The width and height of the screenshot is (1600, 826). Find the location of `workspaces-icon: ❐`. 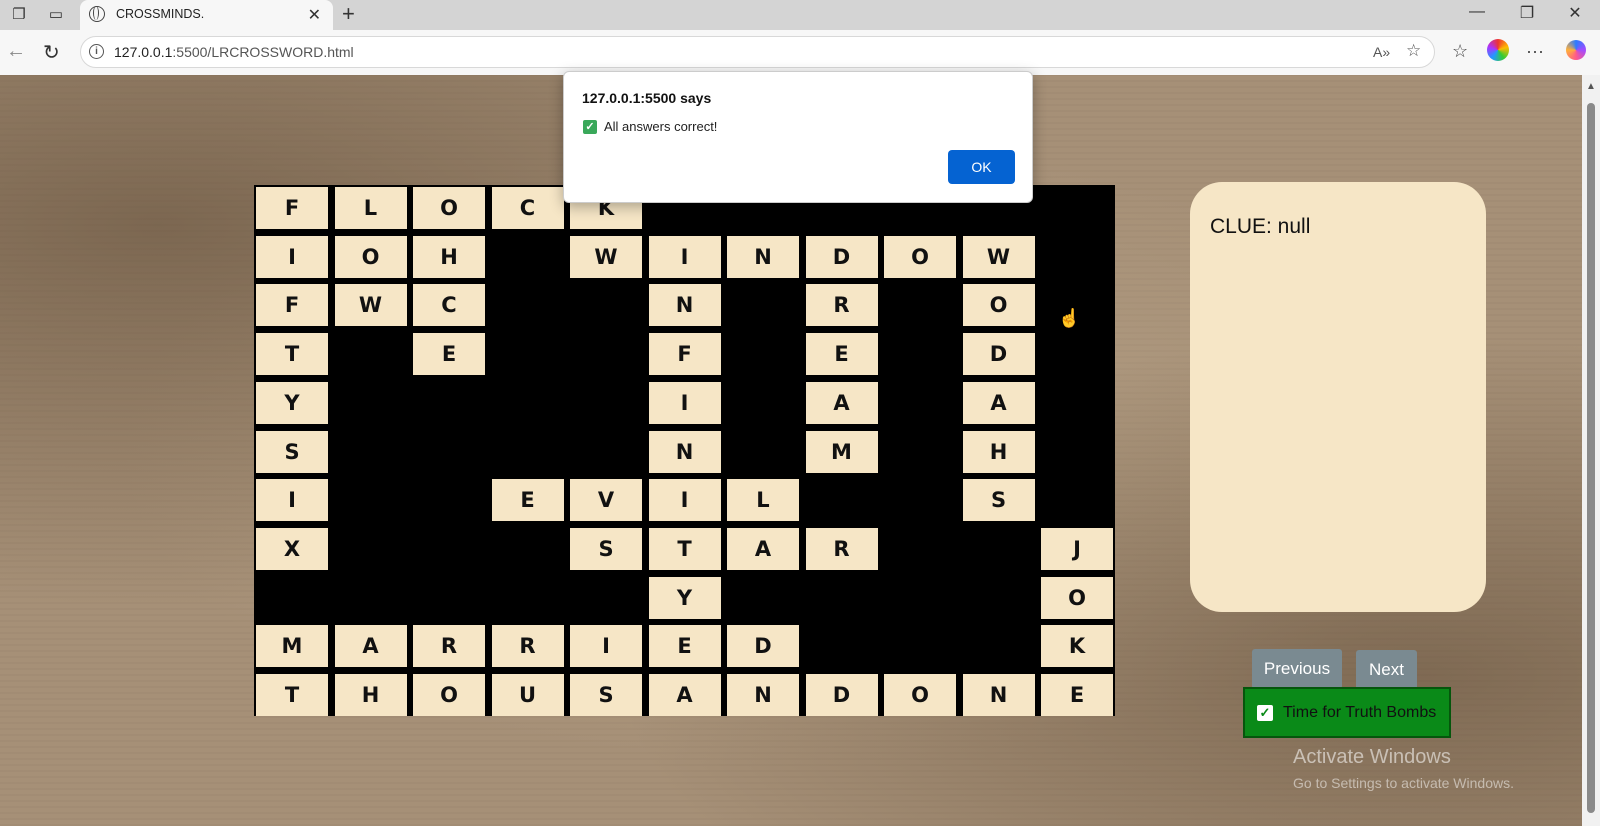

workspaces-icon: ❐ is located at coordinates (19, 15).